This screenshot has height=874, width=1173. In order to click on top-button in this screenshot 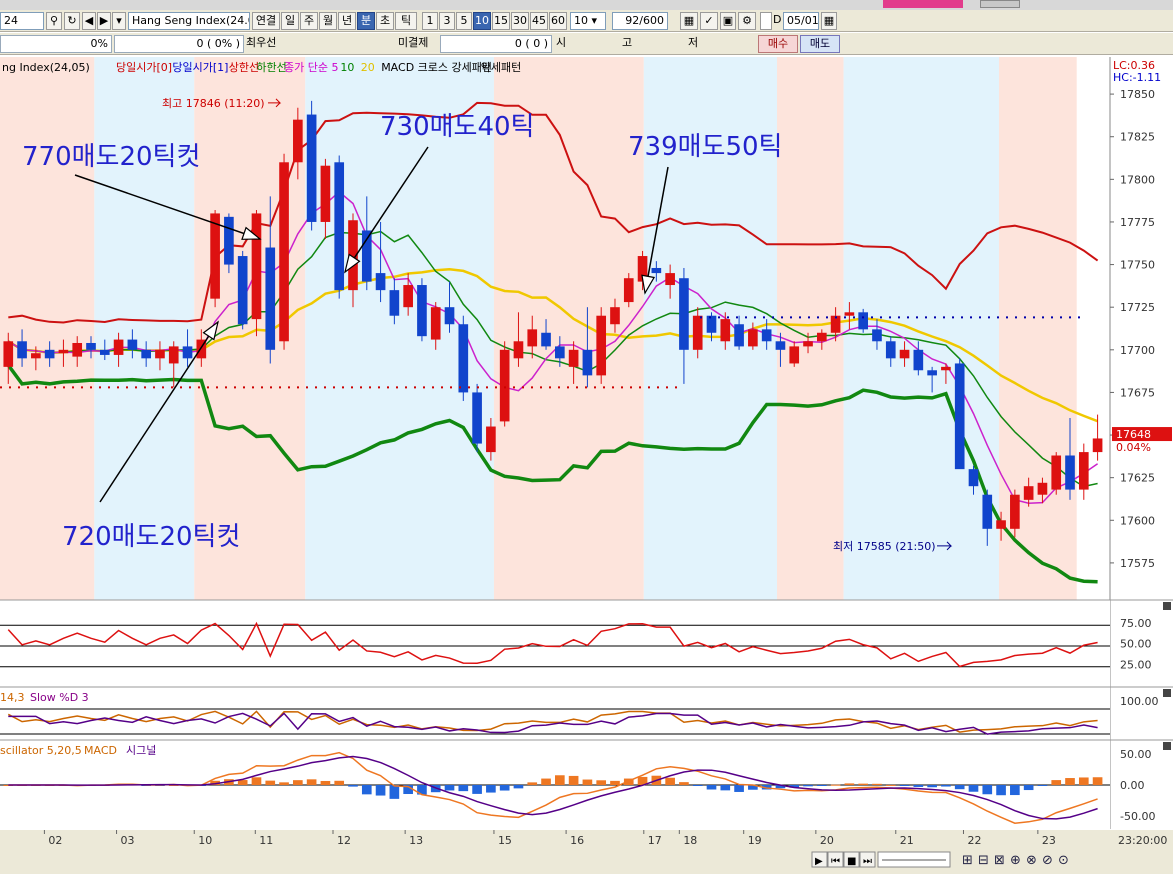, I will do `click(1000, 4)`.